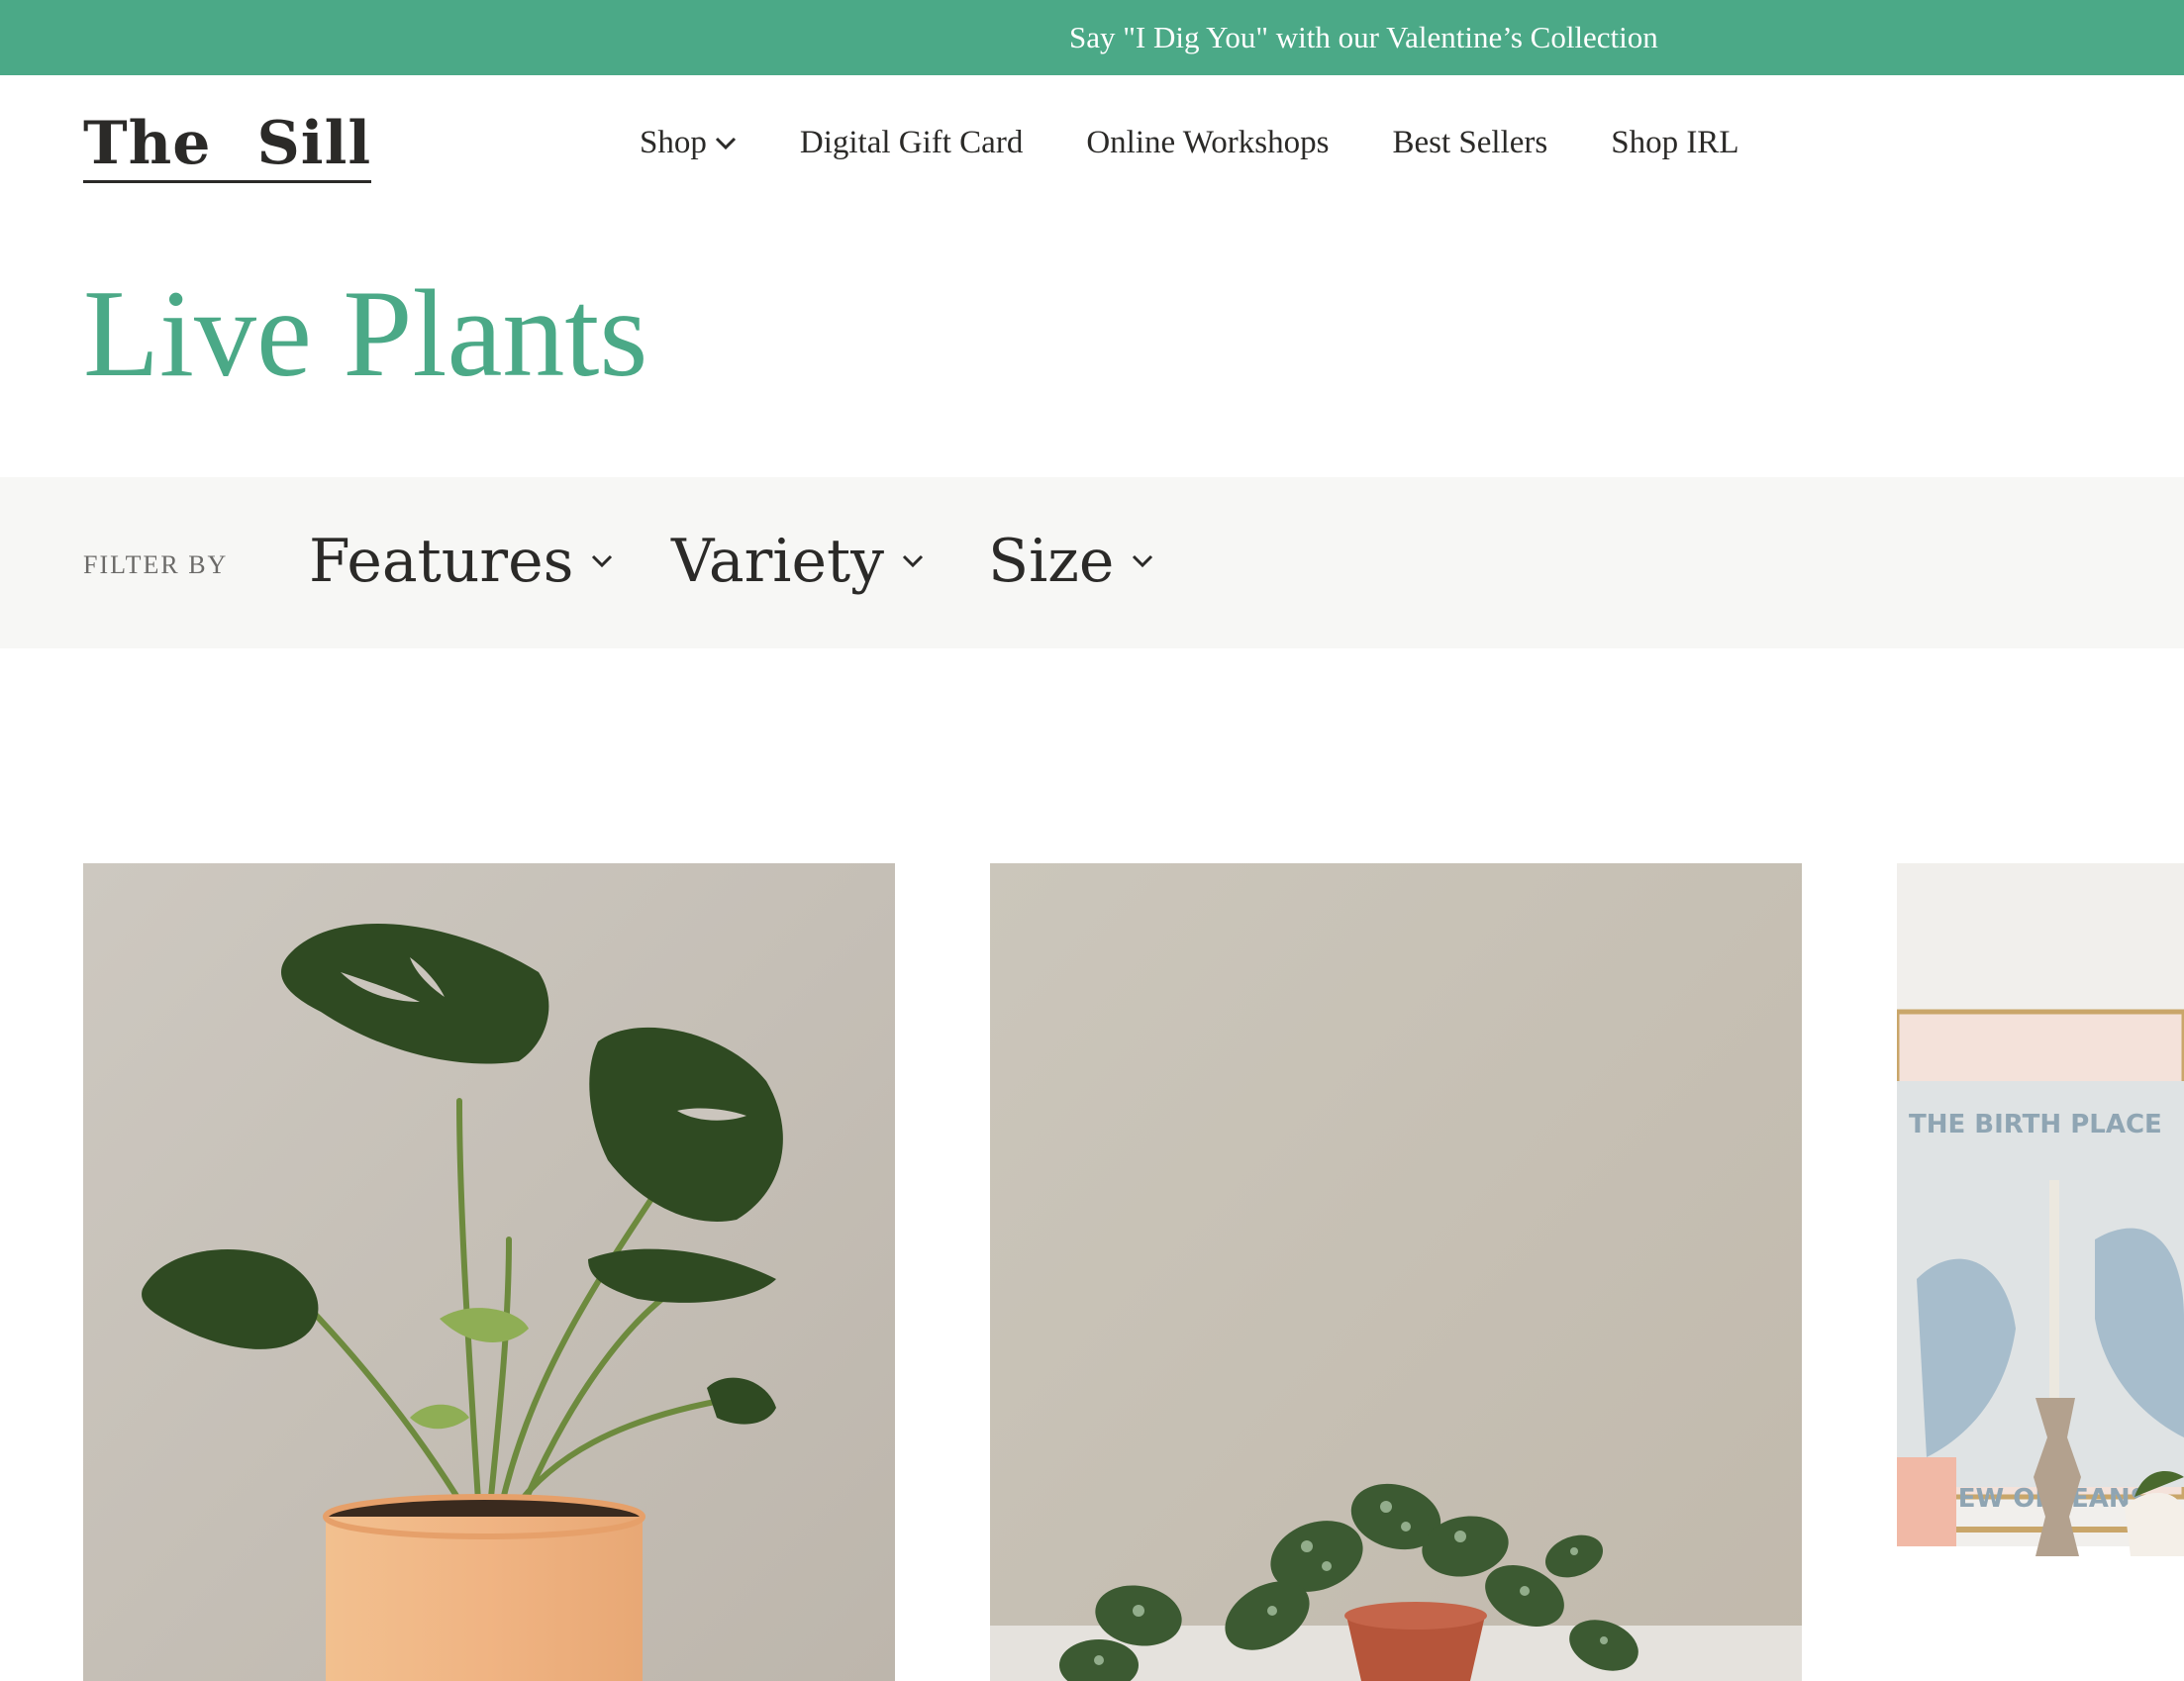 The width and height of the screenshot is (2184, 1681). I want to click on nav-best-sellers: Best Sellers, so click(1469, 143).